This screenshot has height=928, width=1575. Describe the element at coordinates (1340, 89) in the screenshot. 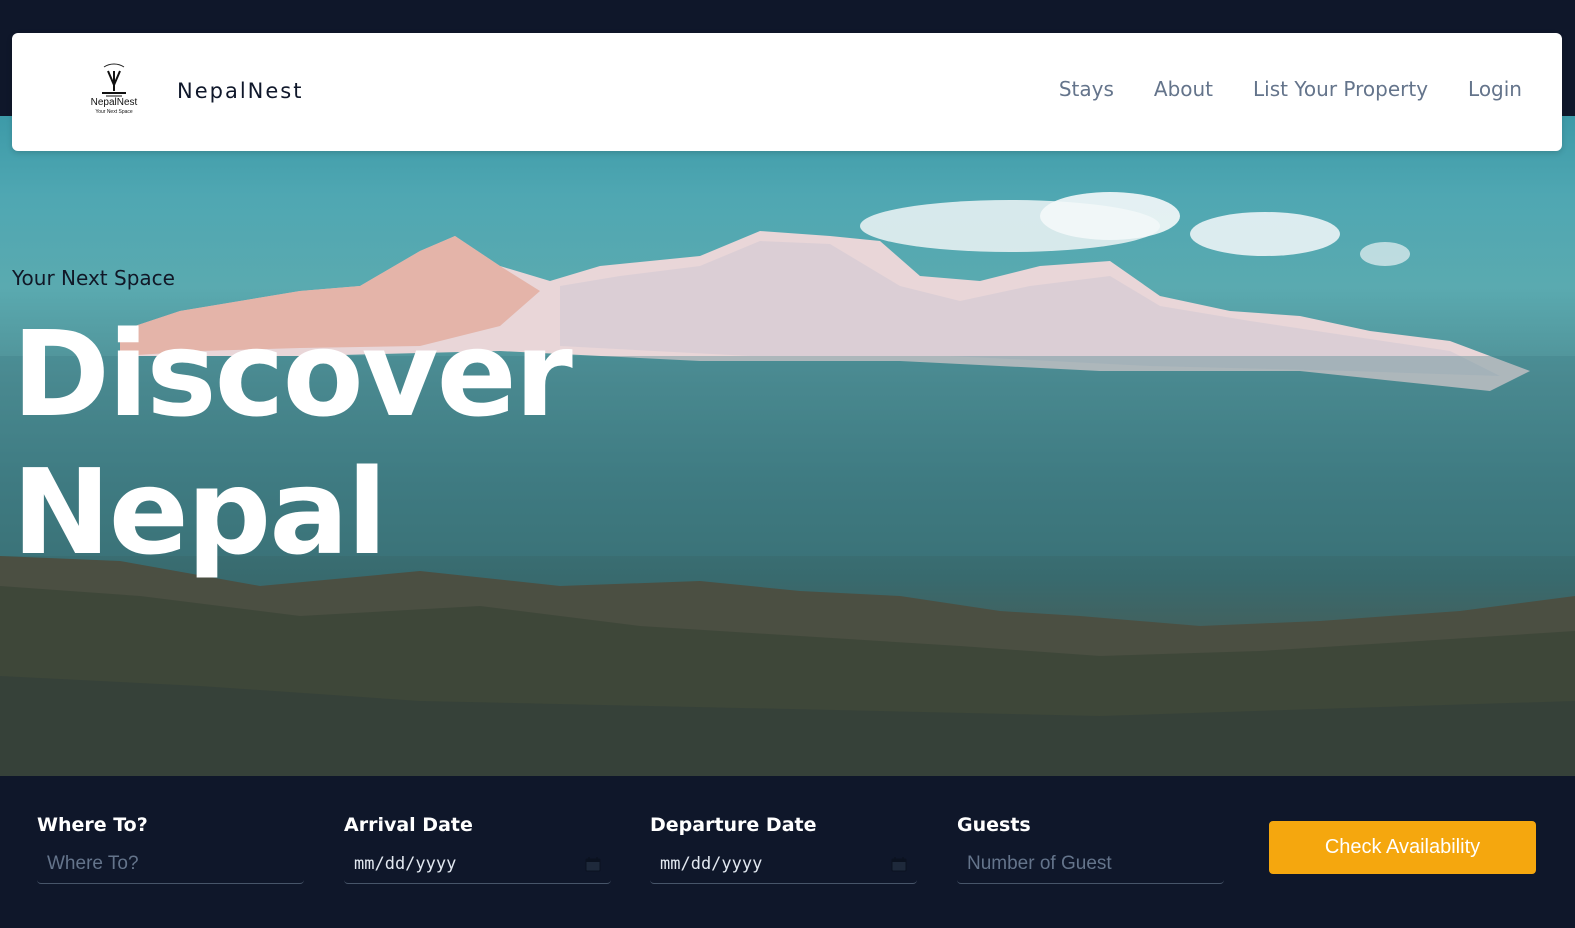

I see `nav-link-list-property: List Your Property` at that location.